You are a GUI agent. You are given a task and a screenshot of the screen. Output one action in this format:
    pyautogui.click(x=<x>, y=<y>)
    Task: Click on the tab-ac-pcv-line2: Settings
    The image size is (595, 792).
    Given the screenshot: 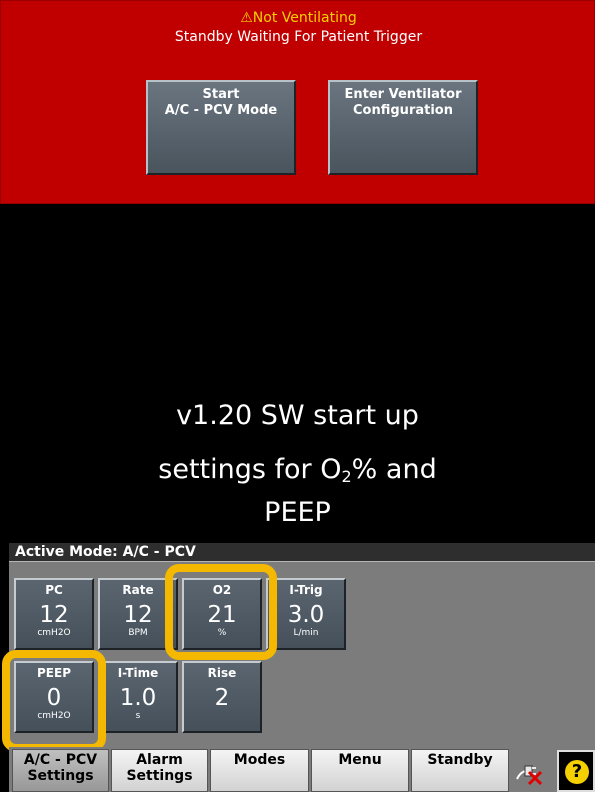 What is the action you would take?
    pyautogui.click(x=60, y=776)
    